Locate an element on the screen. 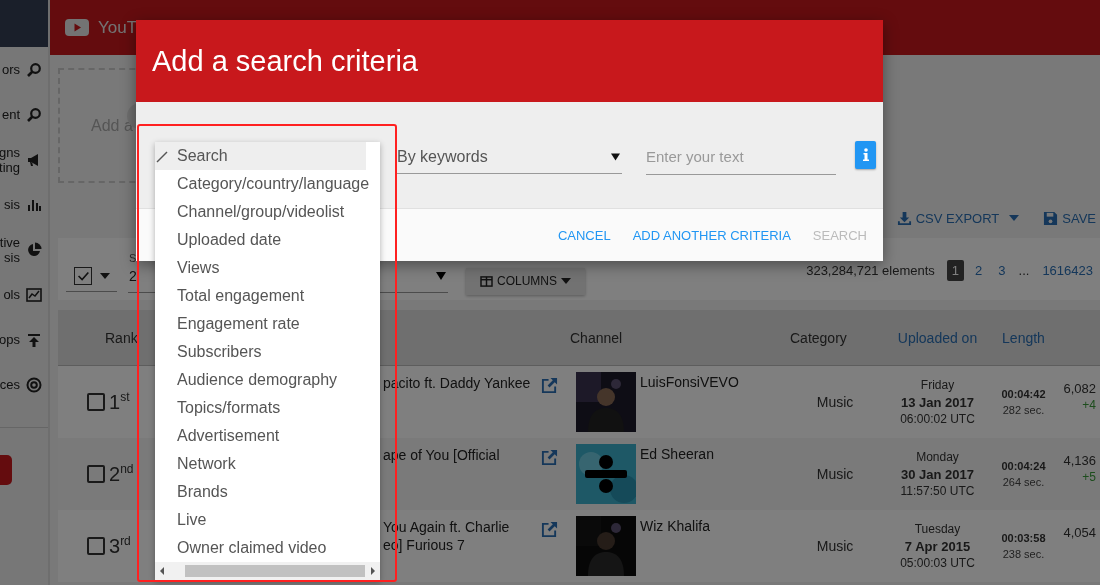  channel-name: Ed Sheeran is located at coordinates (715, 450).